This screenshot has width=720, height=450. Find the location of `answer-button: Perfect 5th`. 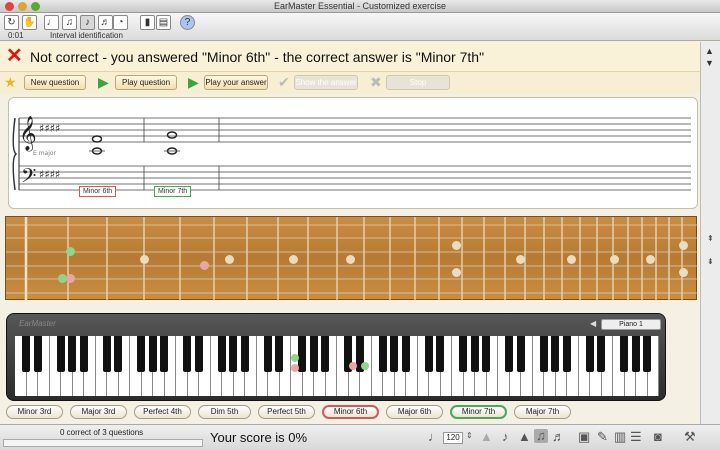

answer-button: Perfect 5th is located at coordinates (286, 412).